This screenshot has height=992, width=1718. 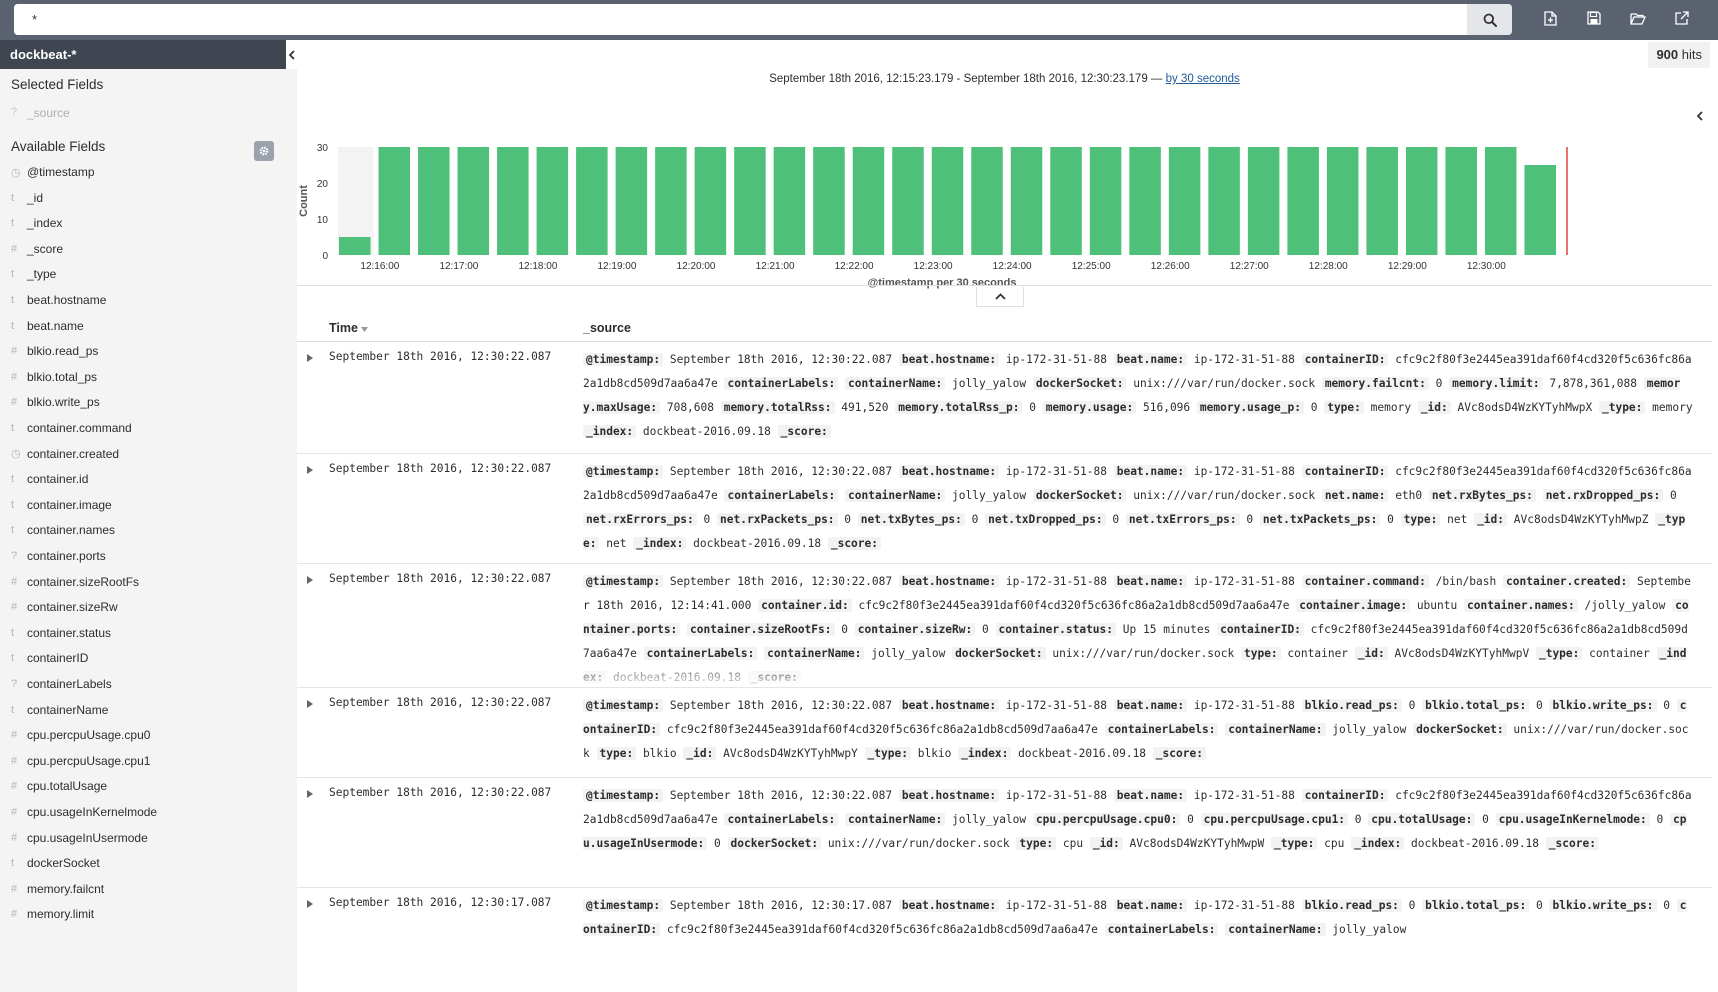 I want to click on caret-right-icon, so click(x=310, y=904).